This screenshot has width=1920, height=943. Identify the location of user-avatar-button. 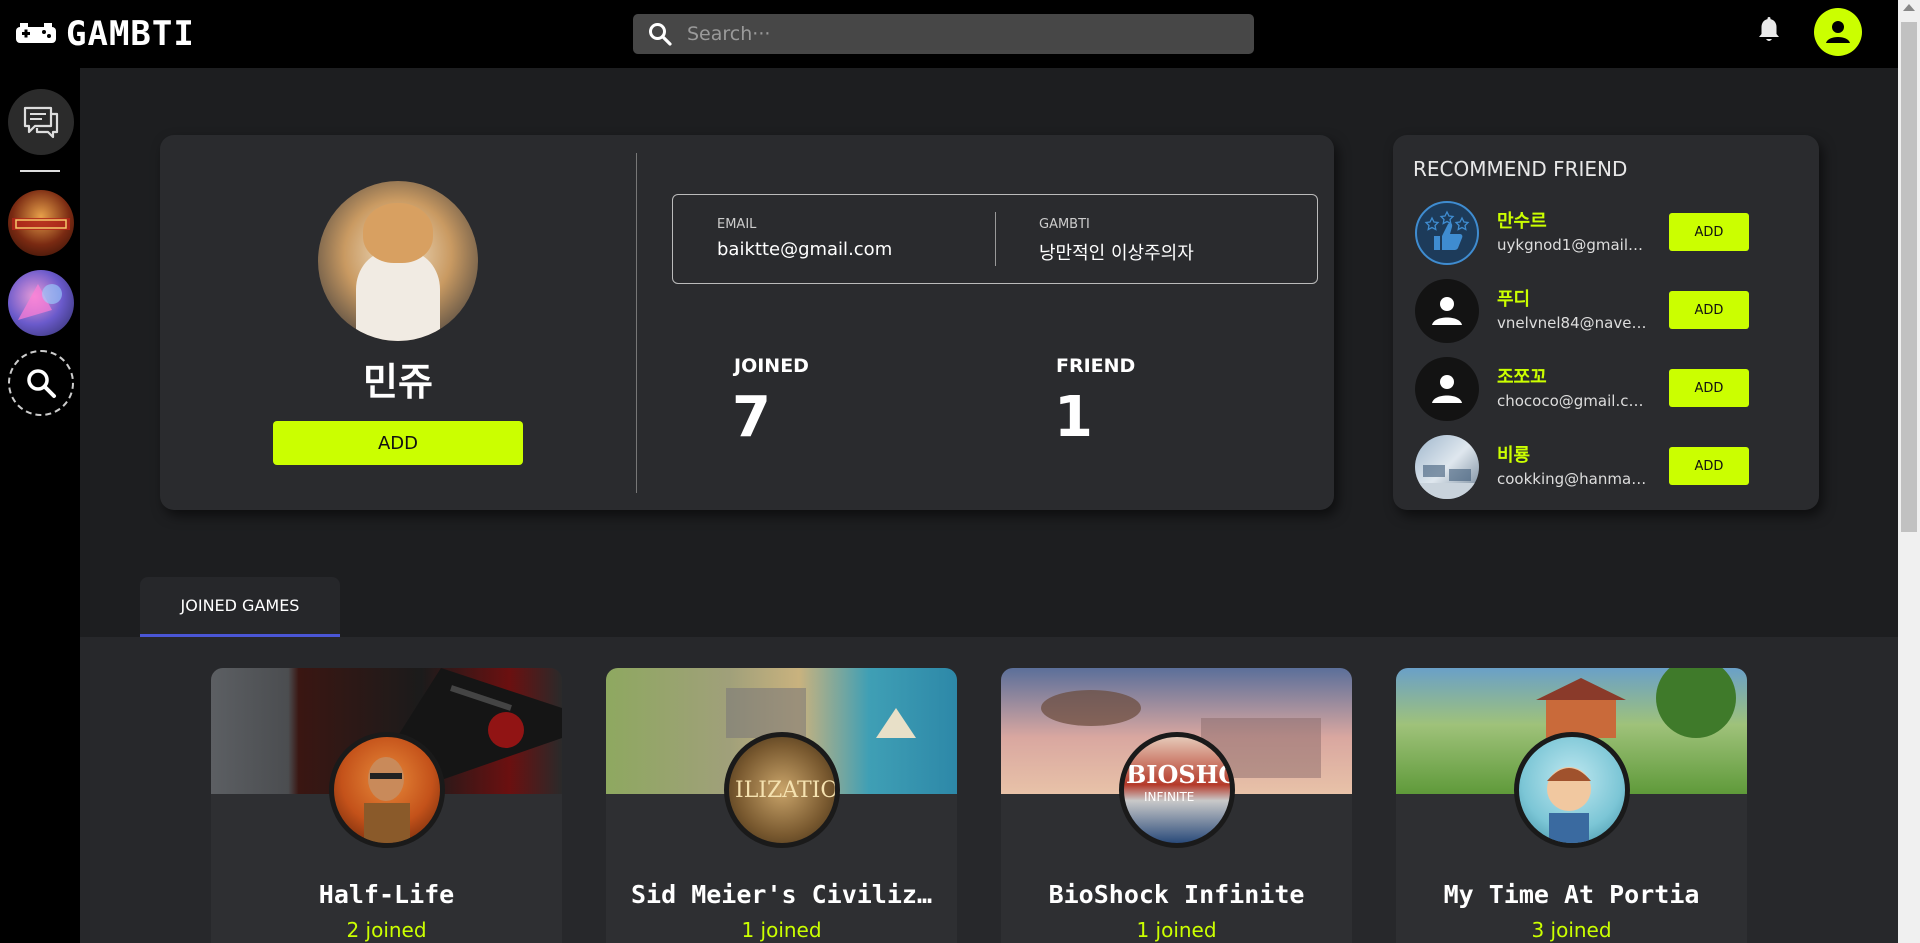
(1838, 32).